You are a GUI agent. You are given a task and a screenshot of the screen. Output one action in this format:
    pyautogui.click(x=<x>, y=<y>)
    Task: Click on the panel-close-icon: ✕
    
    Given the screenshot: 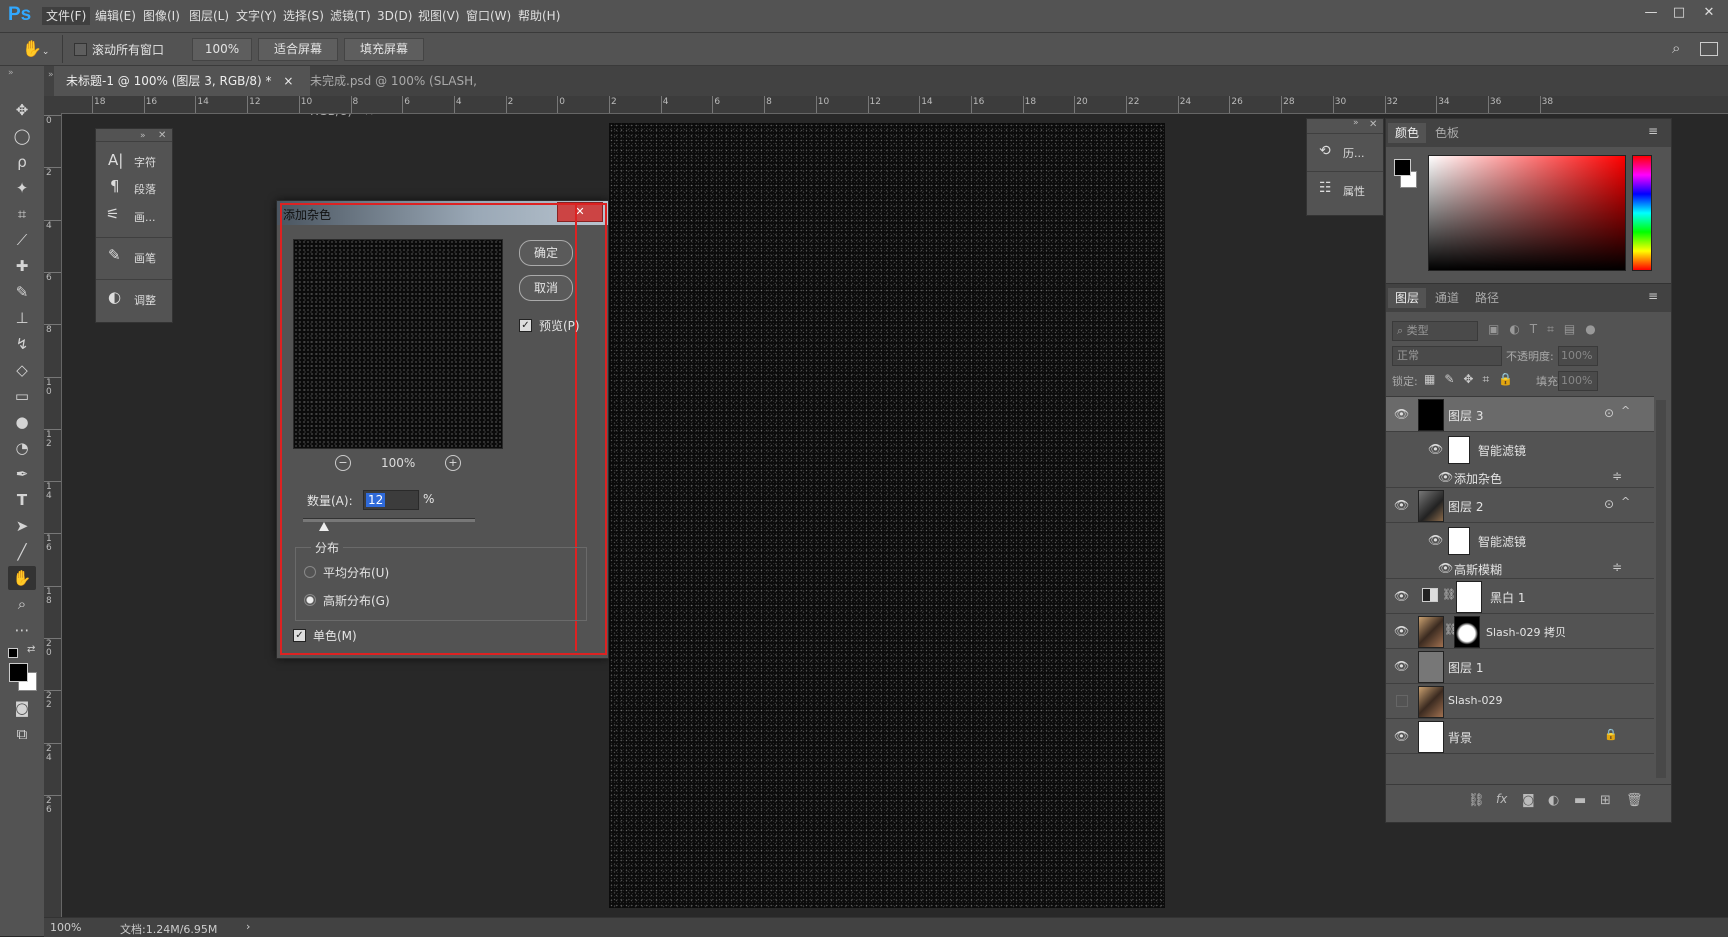 What is the action you would take?
    pyautogui.click(x=1373, y=124)
    